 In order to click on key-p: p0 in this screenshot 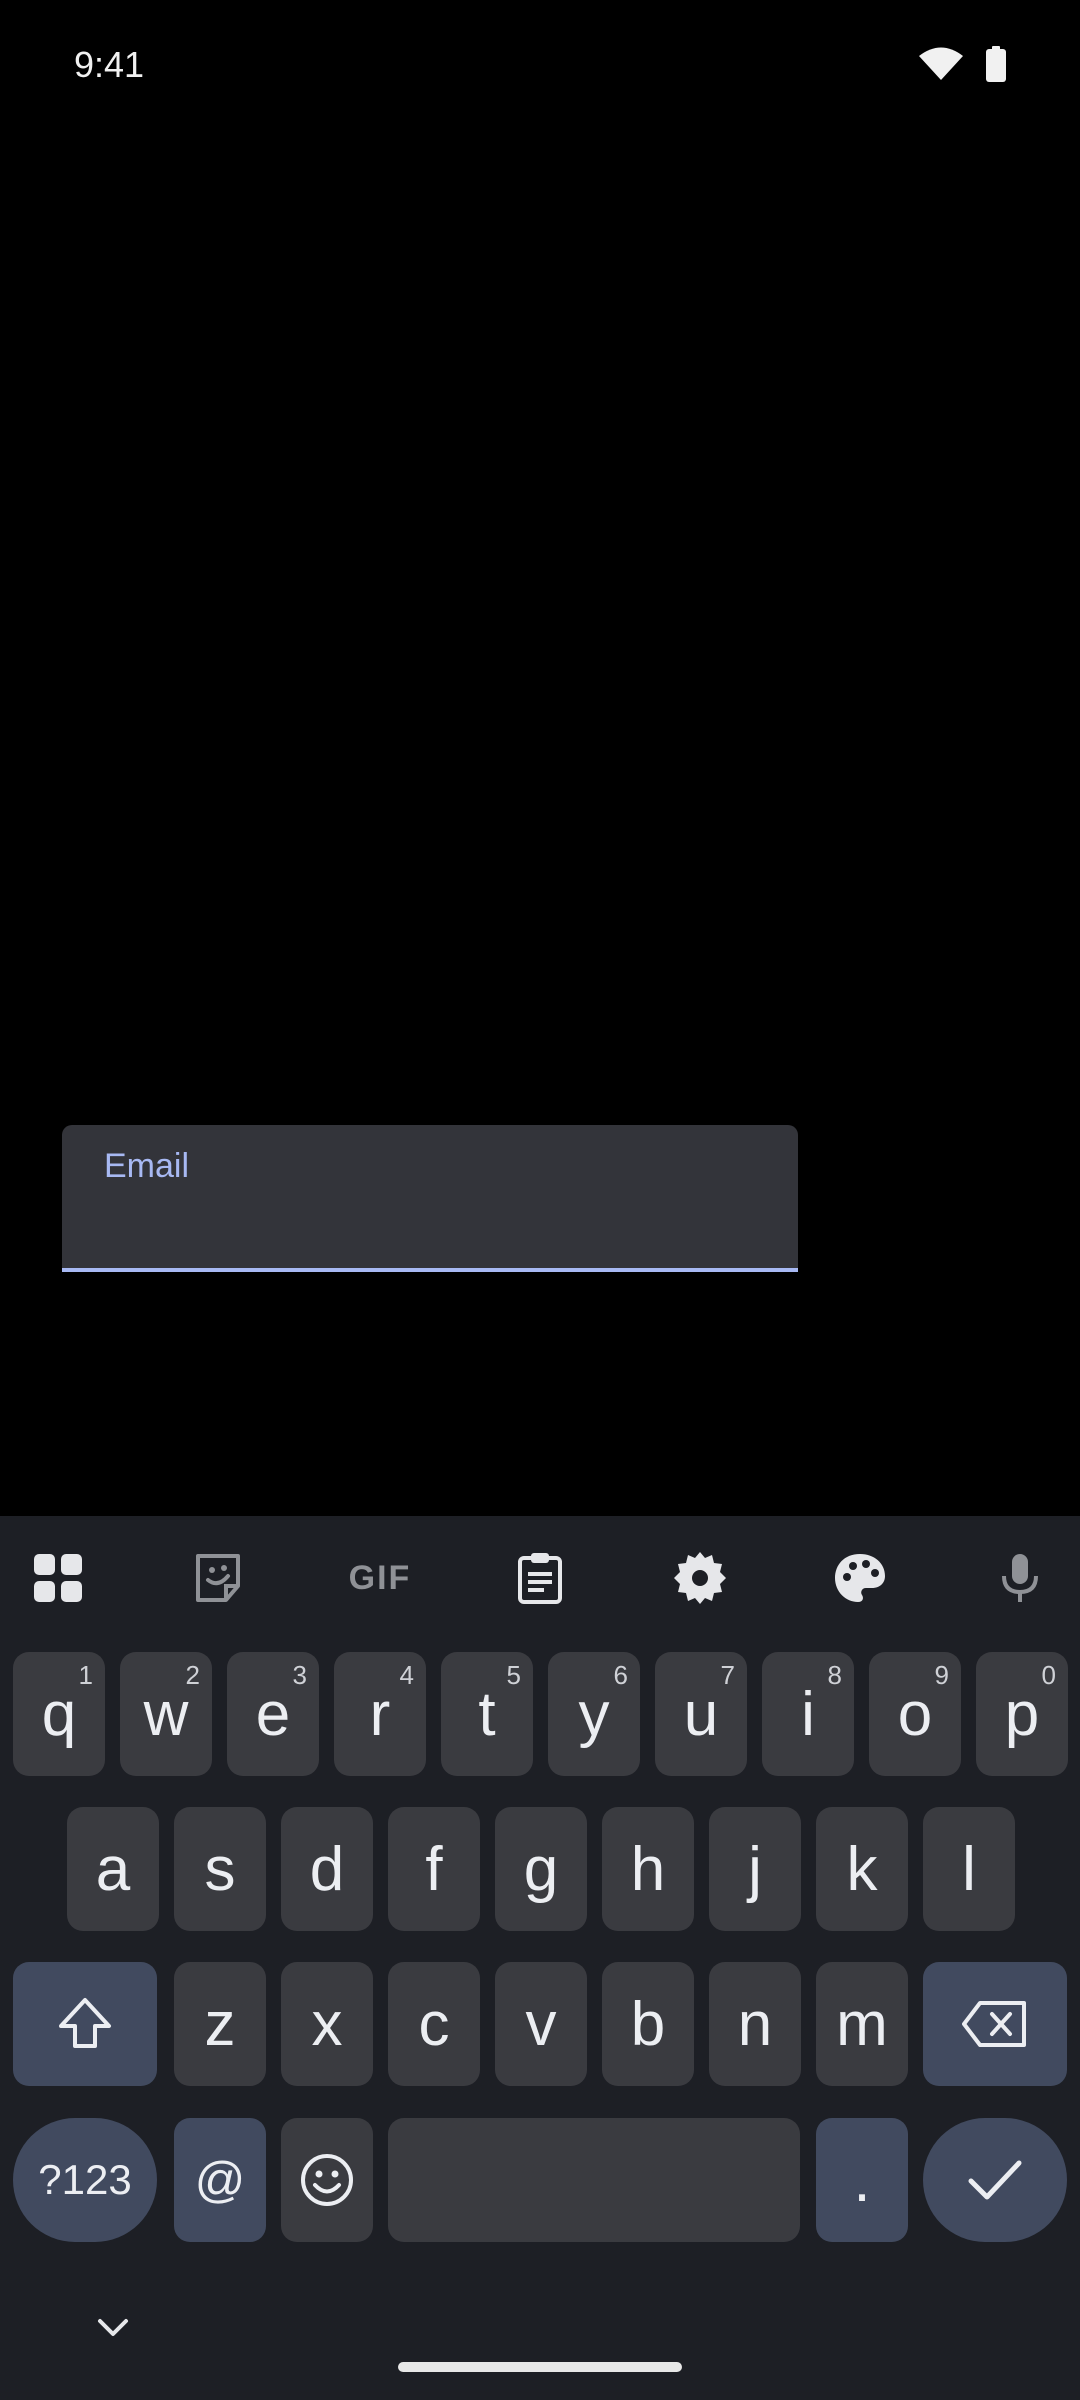, I will do `click(1022, 1714)`.